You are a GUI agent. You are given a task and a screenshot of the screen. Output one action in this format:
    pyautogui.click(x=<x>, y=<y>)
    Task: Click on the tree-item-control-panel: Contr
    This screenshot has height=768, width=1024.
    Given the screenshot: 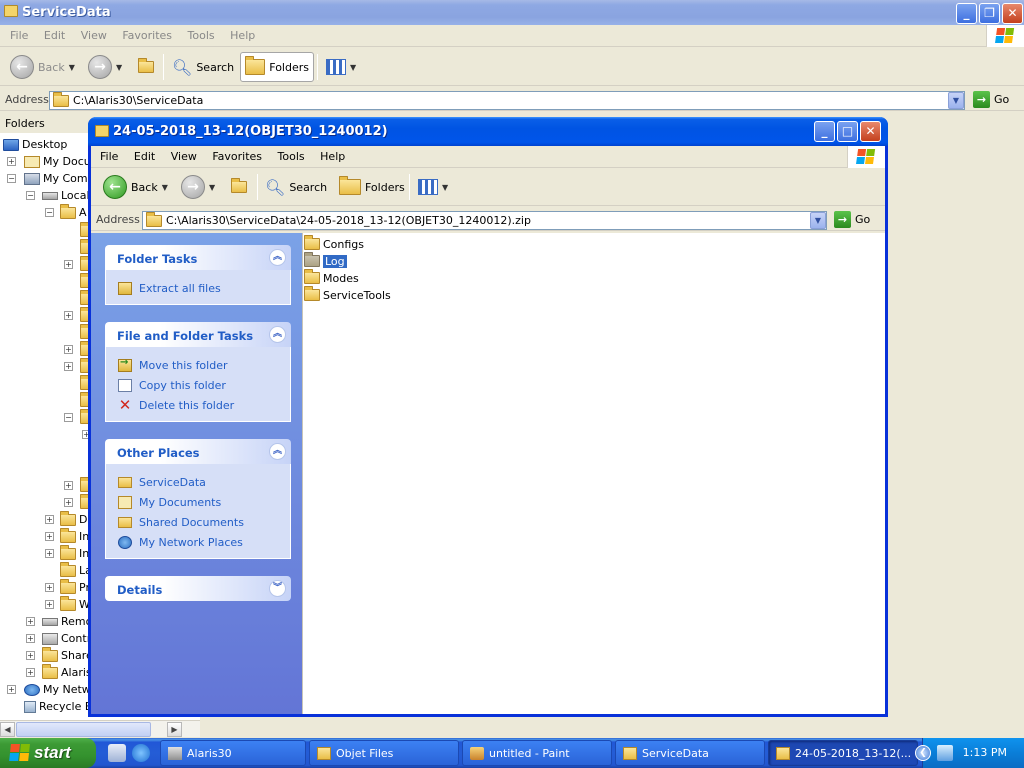 What is the action you would take?
    pyautogui.click(x=66, y=638)
    